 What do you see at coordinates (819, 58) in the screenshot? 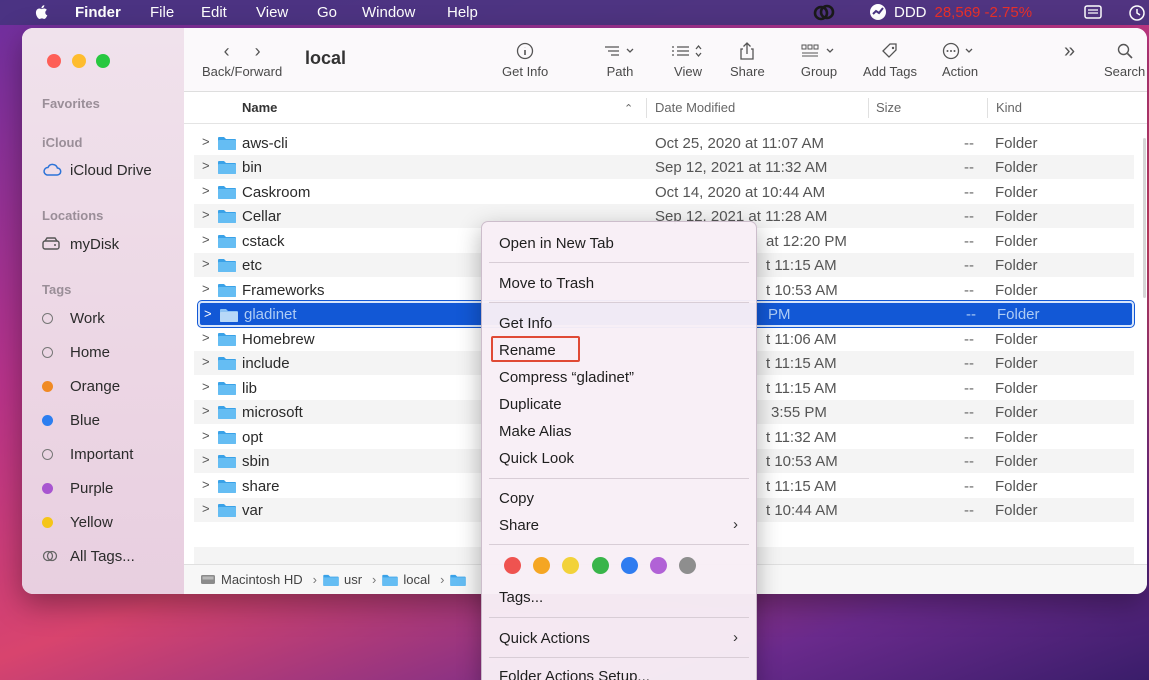
I see `group-button: Group` at bounding box center [819, 58].